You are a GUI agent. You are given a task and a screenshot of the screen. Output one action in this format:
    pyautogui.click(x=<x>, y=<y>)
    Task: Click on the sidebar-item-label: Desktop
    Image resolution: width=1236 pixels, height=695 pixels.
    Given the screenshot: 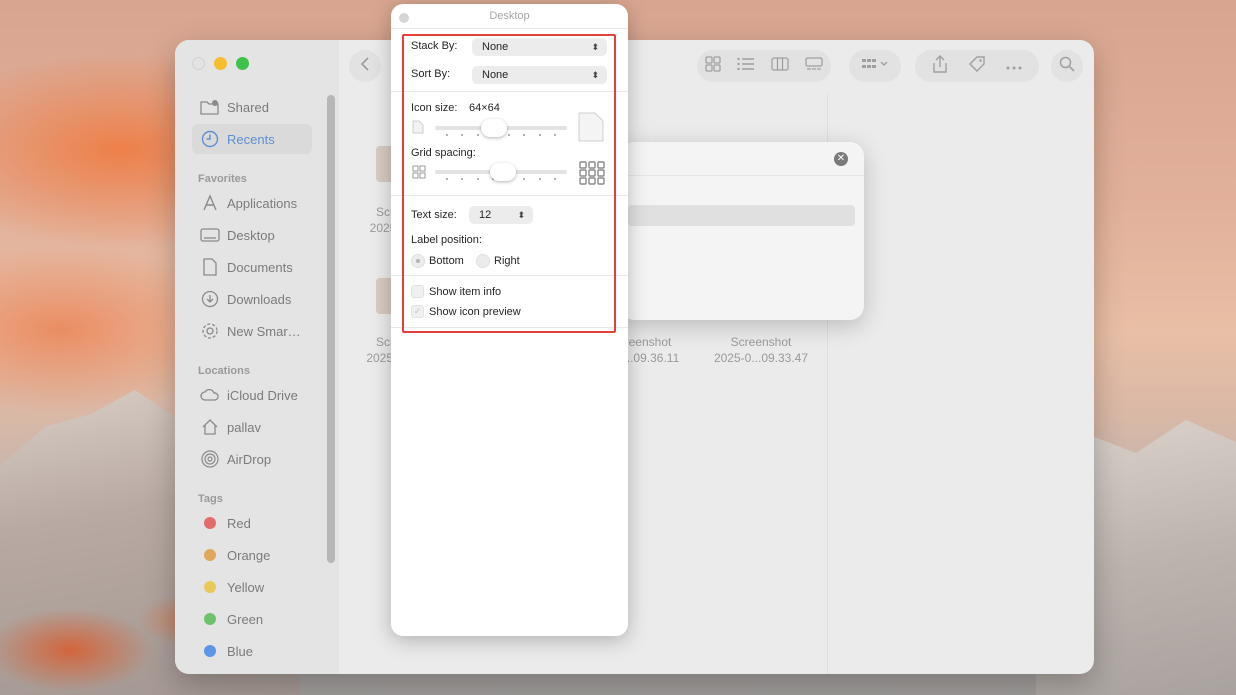 What is the action you would take?
    pyautogui.click(x=251, y=235)
    